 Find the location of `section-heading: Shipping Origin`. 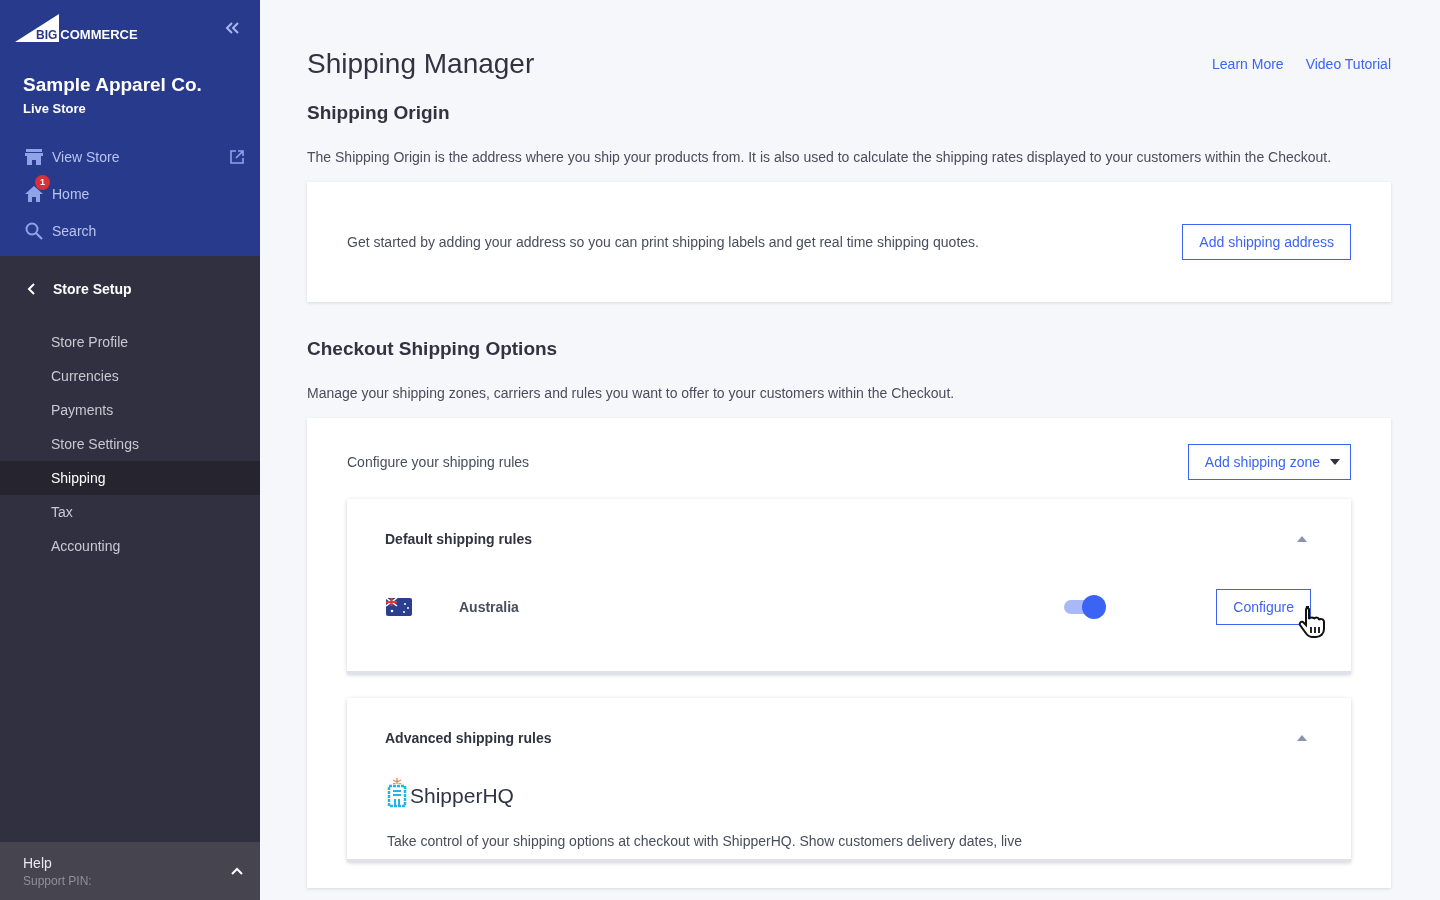

section-heading: Shipping Origin is located at coordinates (379, 113).